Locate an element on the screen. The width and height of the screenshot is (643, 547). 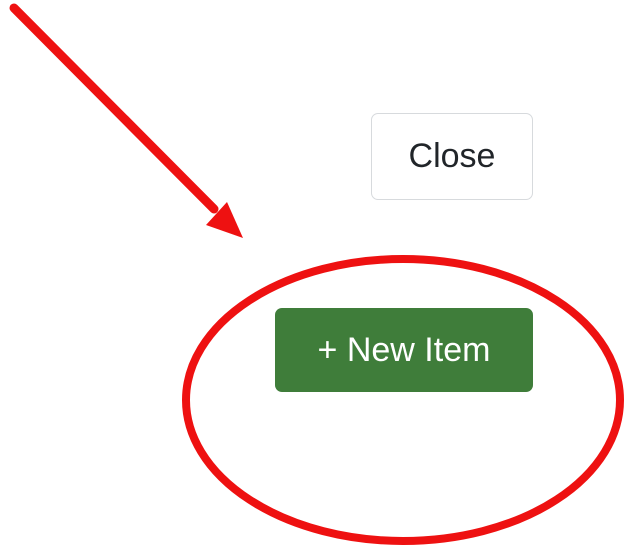
arrow-shaft is located at coordinates (114, 108).